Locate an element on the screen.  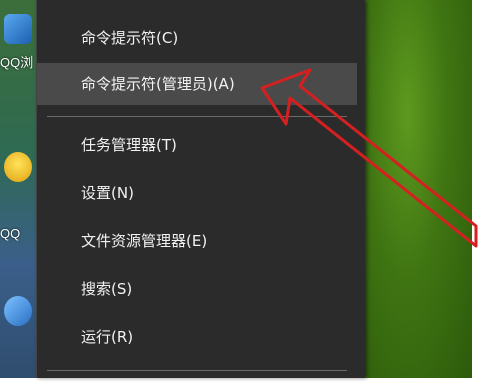
desktop-icon-label: QQ is located at coordinates (10, 233).